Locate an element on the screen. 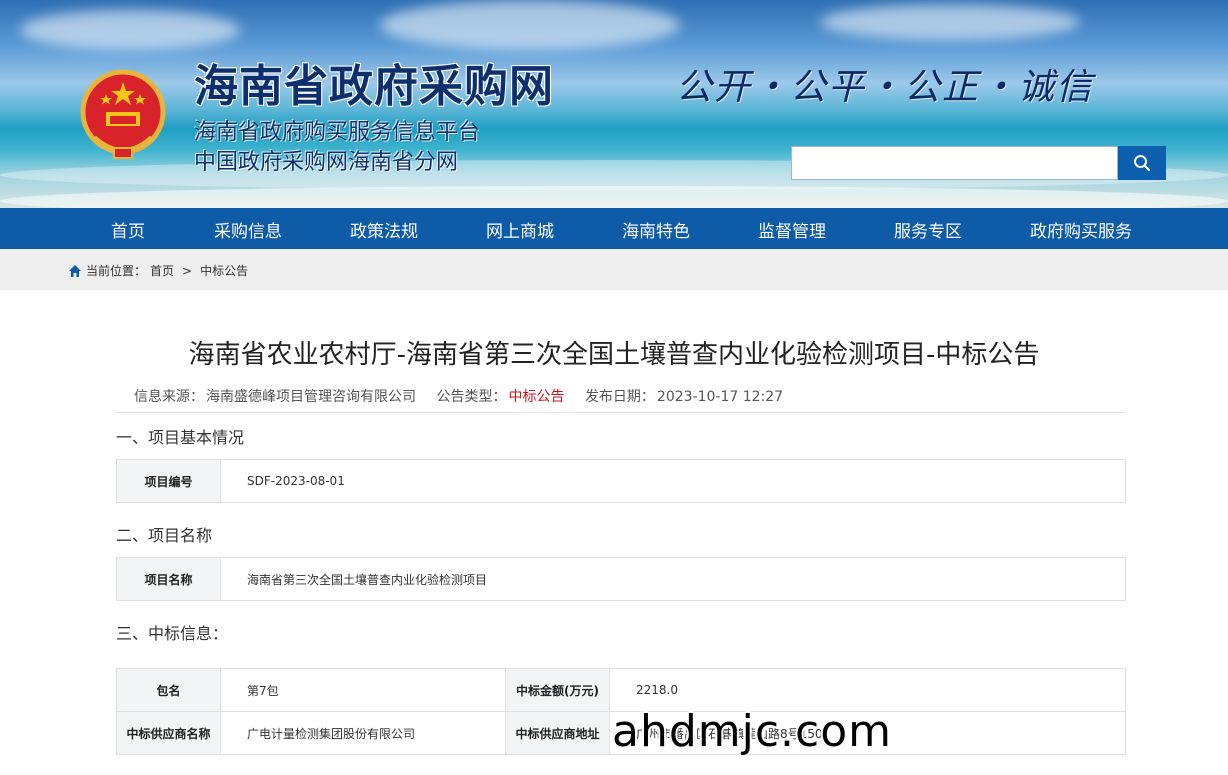 This screenshot has height=775, width=1228. type-value: 中标公告 is located at coordinates (536, 397).